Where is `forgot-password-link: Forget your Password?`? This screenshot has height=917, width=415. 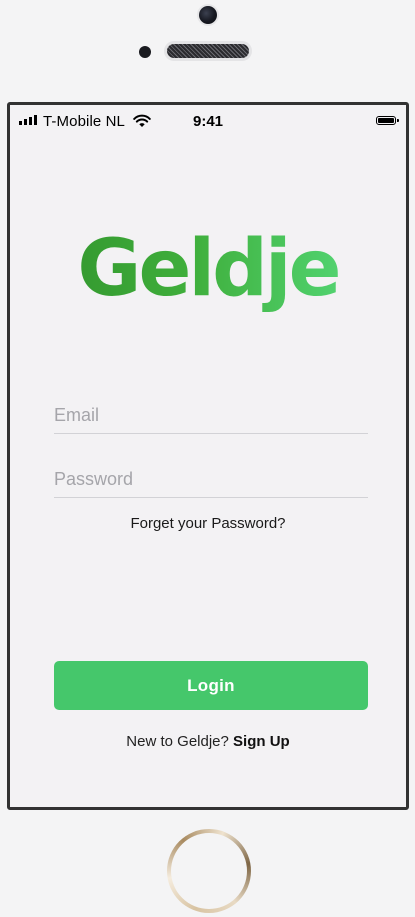 forgot-password-link: Forget your Password? is located at coordinates (208, 523).